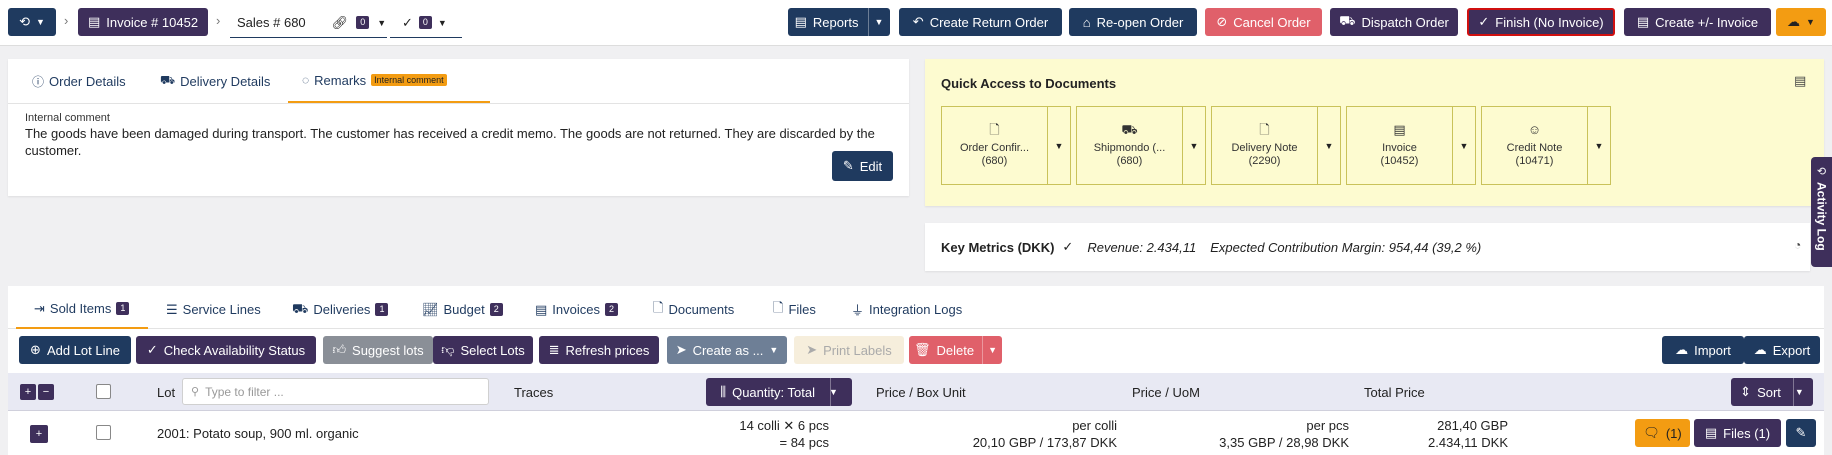 The image size is (1832, 455). What do you see at coordinates (37, 392) in the screenshot?
I see `expand-collapse-group: + −` at bounding box center [37, 392].